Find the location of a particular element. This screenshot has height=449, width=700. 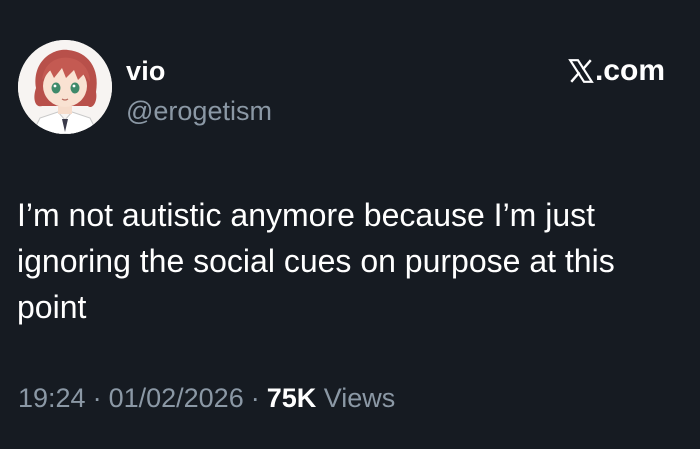

views-label: Views is located at coordinates (359, 398).